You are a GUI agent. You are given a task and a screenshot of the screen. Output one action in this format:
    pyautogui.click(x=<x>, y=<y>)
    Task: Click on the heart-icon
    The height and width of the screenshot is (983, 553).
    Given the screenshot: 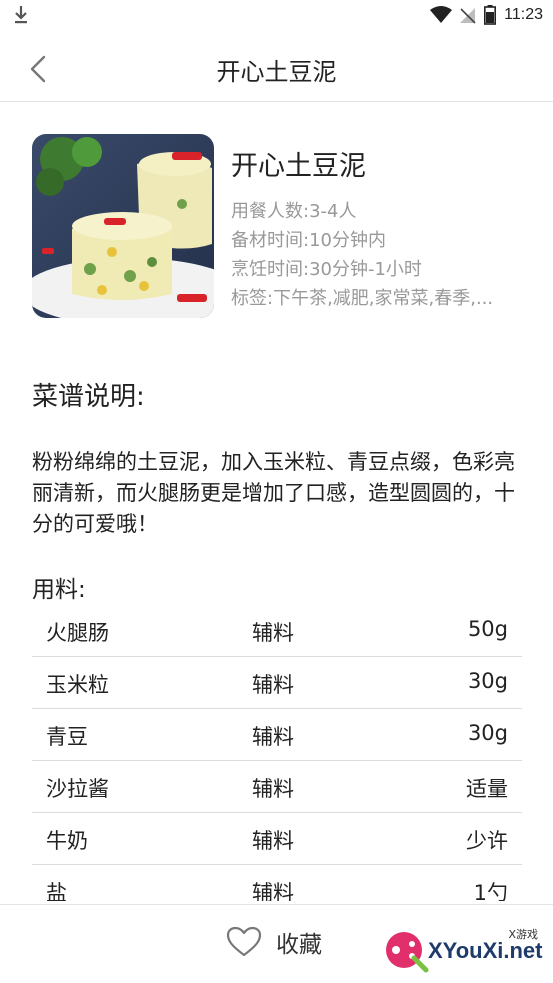 What is the action you would take?
    pyautogui.click(x=244, y=941)
    